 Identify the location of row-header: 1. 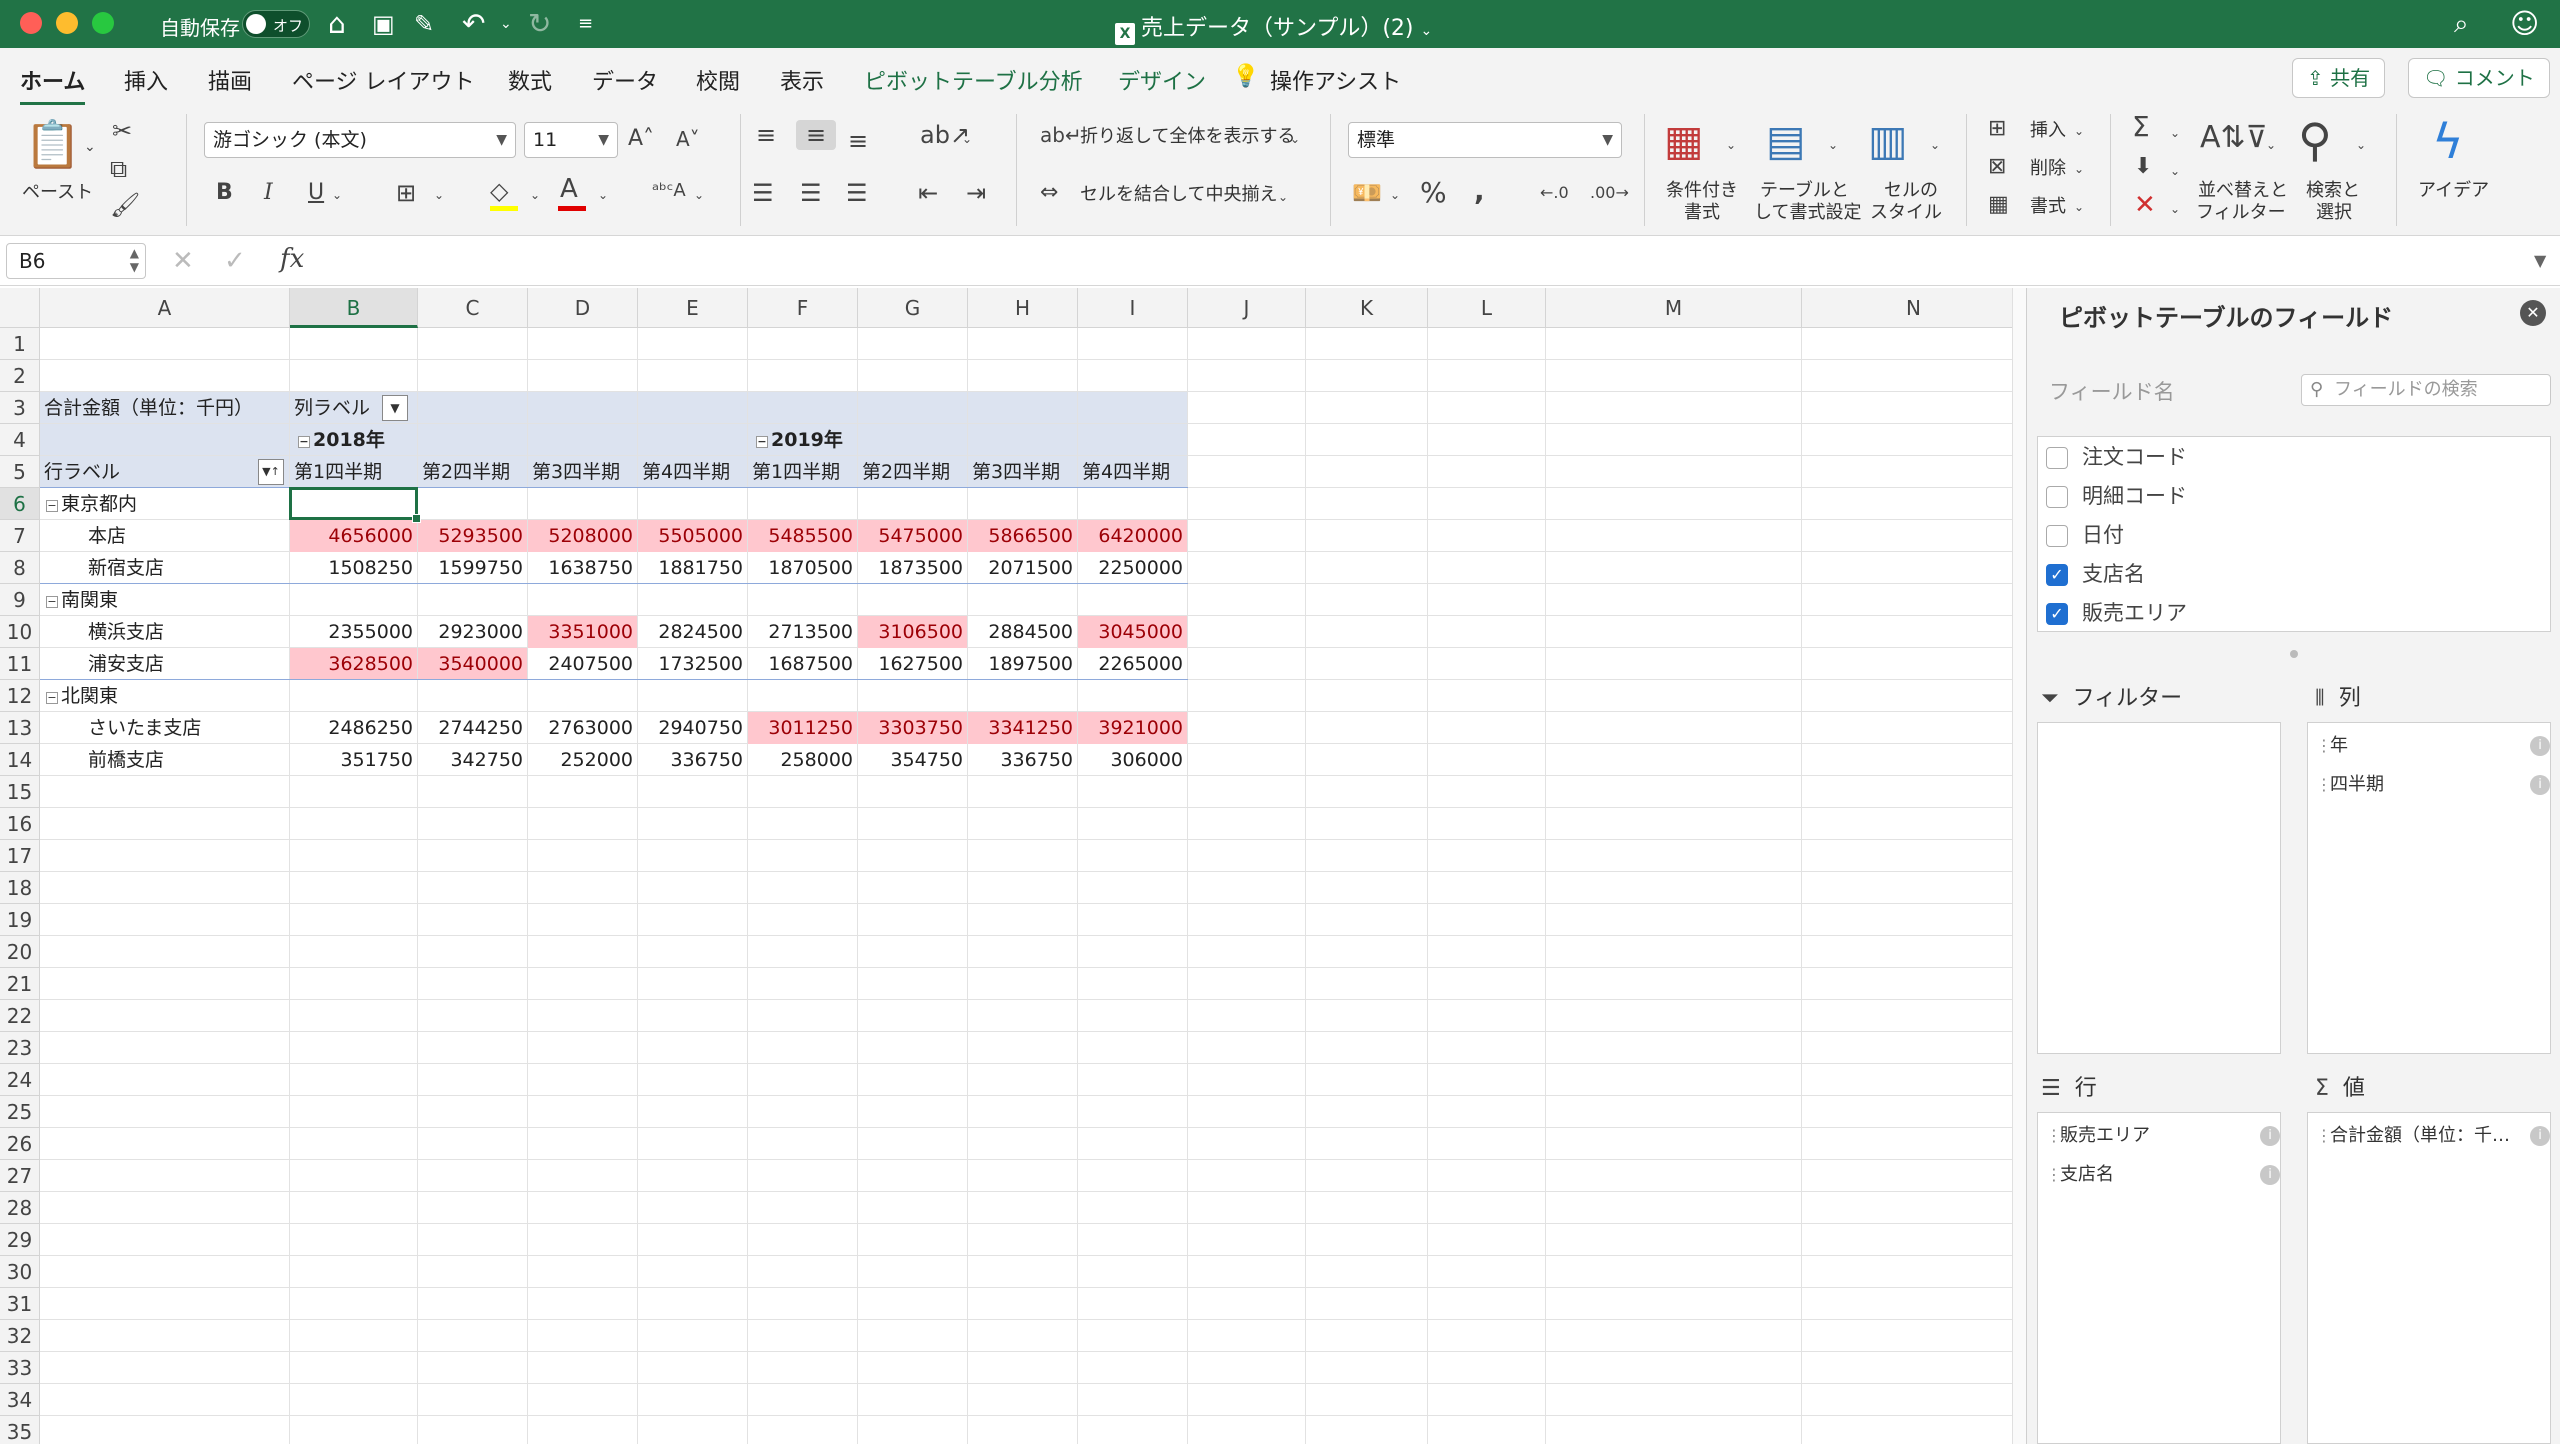
(20, 344).